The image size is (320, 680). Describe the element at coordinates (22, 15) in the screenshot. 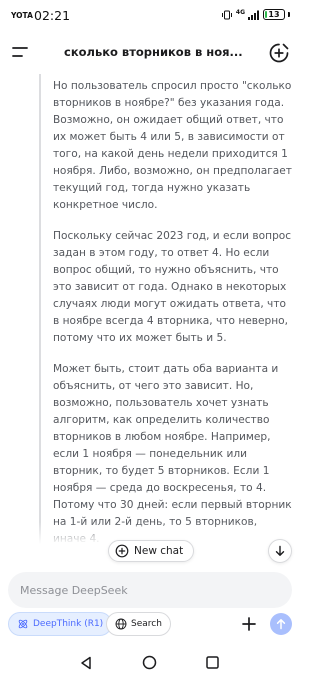

I see `carrier-name: YOTA` at that location.